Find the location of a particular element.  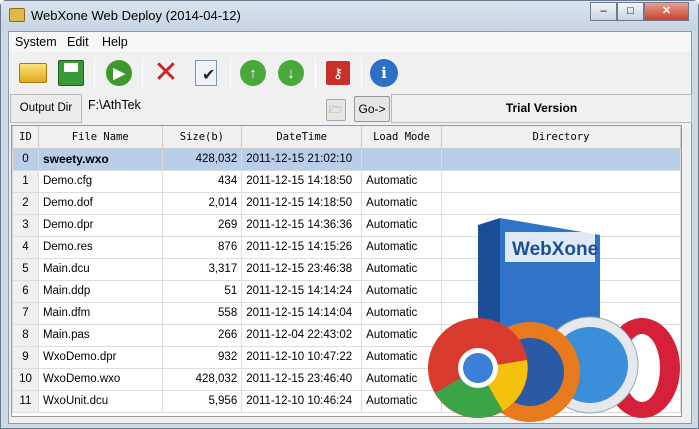

column-header: Load Mode is located at coordinates (401, 137).